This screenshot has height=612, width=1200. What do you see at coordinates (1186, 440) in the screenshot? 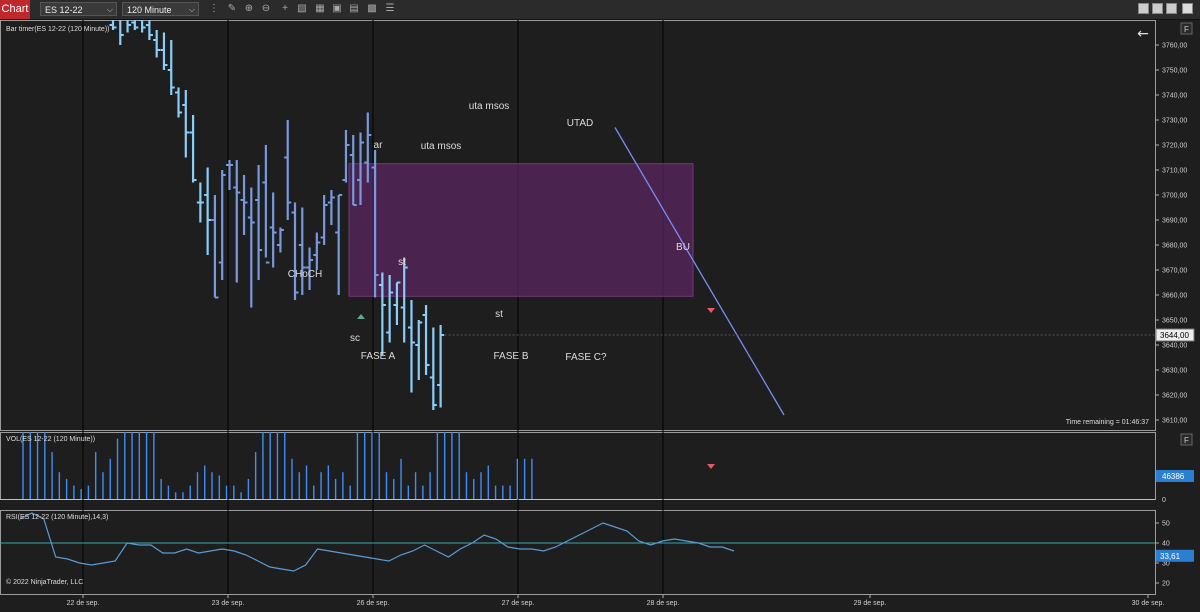
I see `volume-panel-button-label: F` at bounding box center [1186, 440].